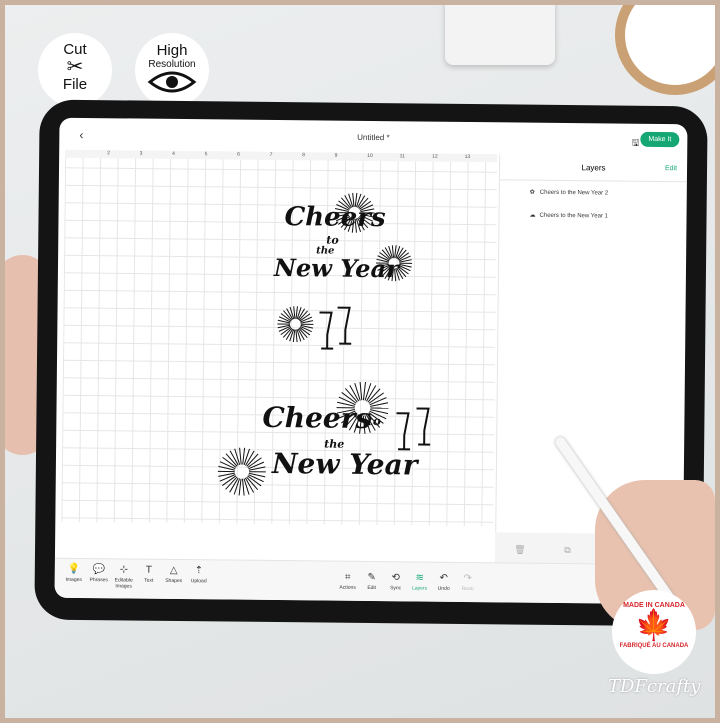 This screenshot has width=720, height=723. What do you see at coordinates (374, 421) in the screenshot?
I see `art-to-2: to` at bounding box center [374, 421].